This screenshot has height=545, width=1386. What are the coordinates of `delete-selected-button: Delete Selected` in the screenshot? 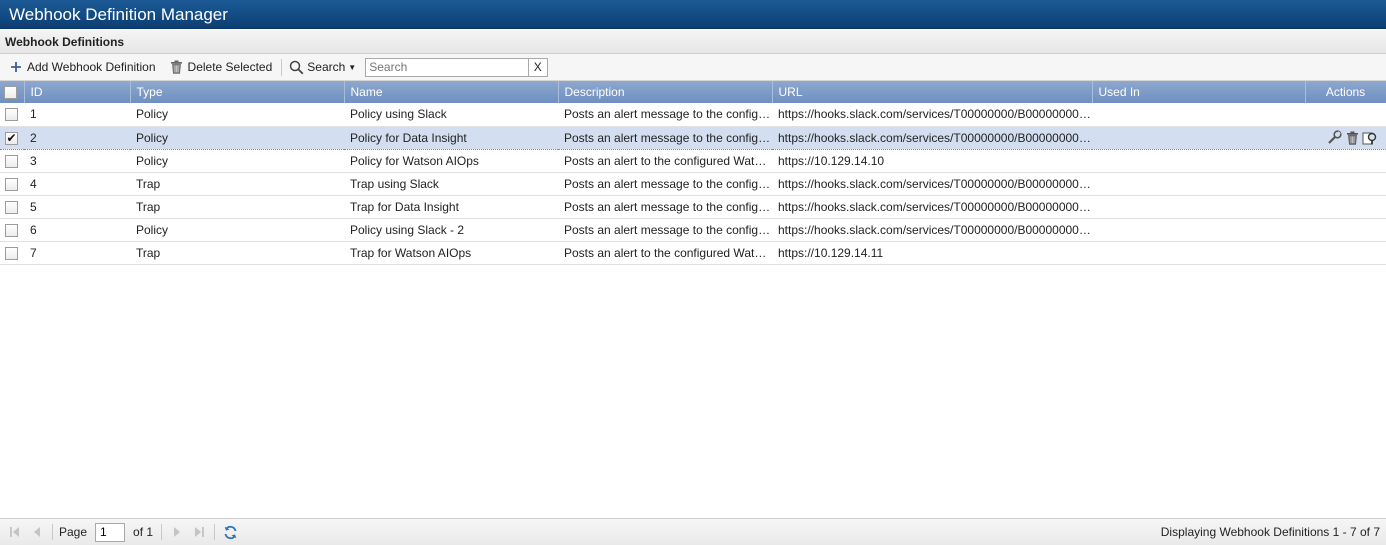 It's located at (222, 67).